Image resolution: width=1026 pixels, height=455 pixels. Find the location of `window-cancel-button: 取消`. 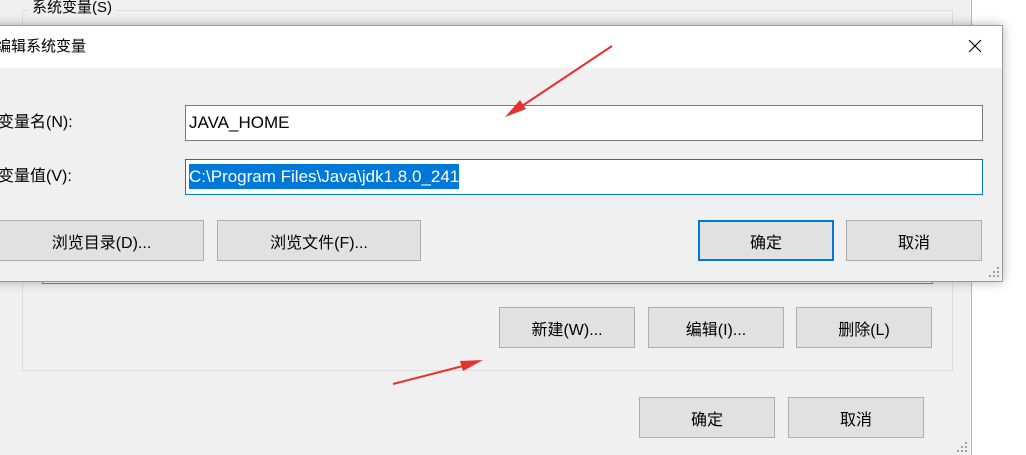

window-cancel-button: 取消 is located at coordinates (856, 417).